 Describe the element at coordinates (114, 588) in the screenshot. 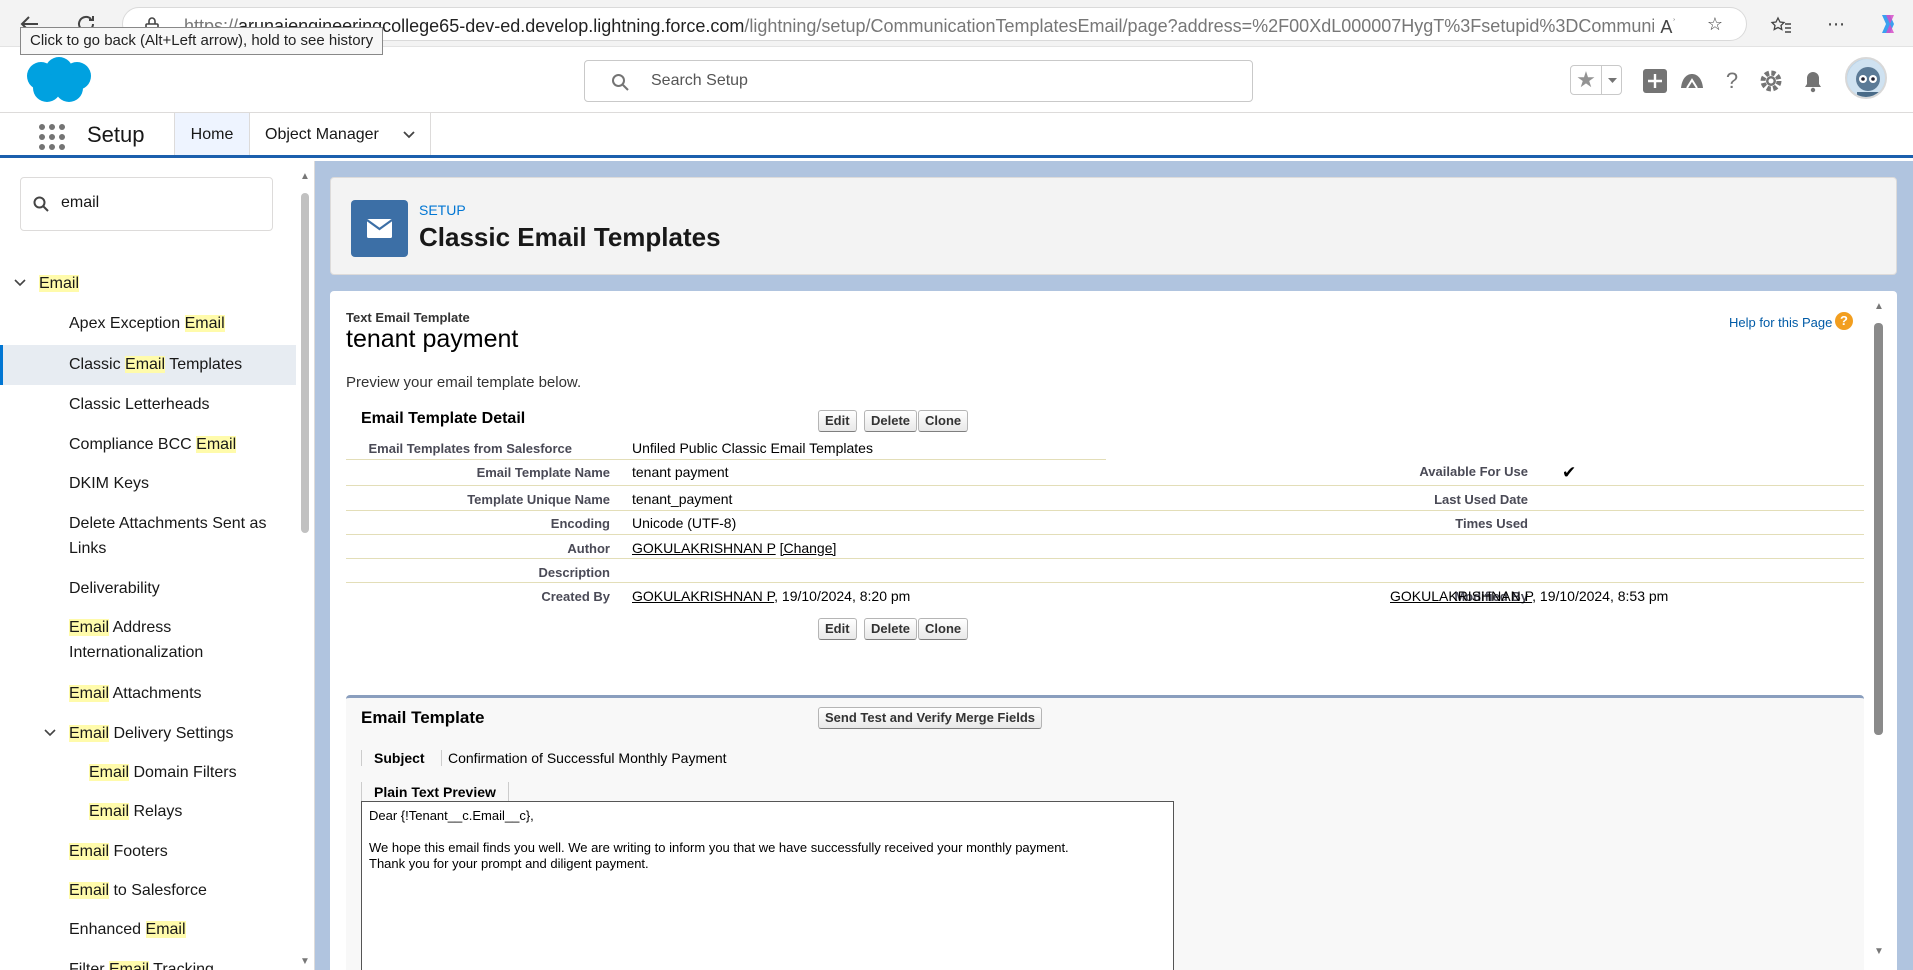

I see `tree-item-deliverability: Deliverability` at that location.